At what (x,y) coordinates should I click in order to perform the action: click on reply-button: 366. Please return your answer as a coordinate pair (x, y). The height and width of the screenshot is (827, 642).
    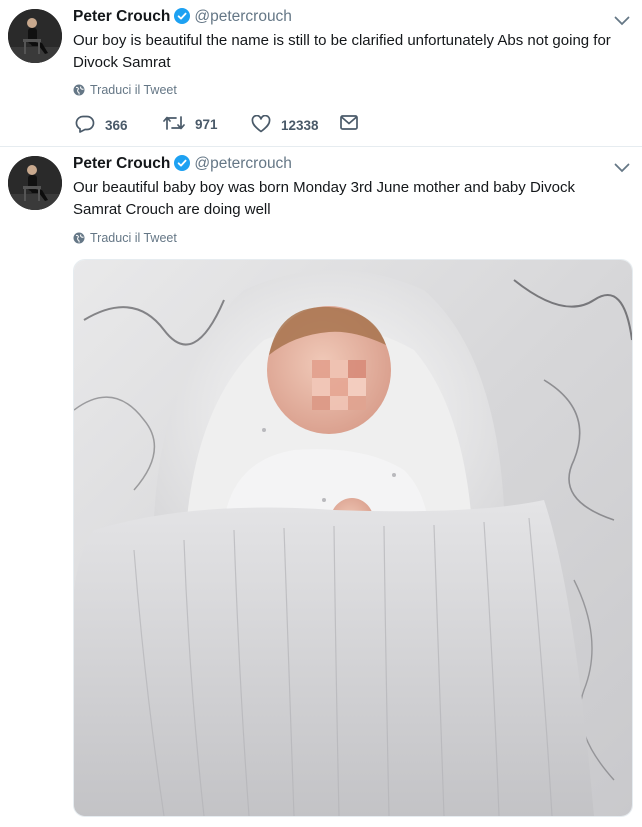
    Looking at the image, I should click on (101, 125).